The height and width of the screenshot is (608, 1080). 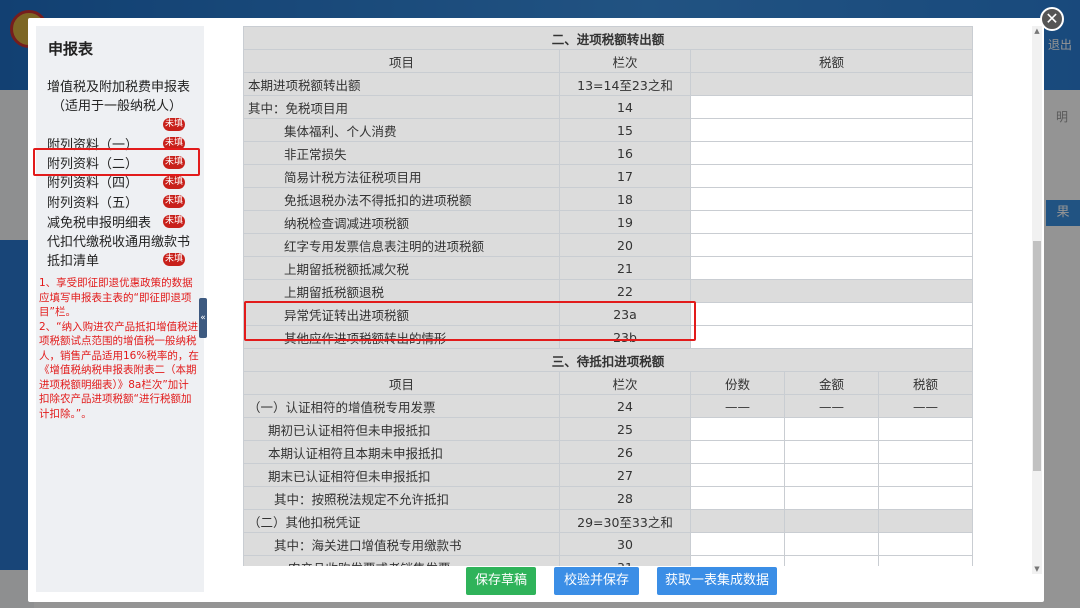 What do you see at coordinates (501, 581) in the screenshot?
I see `save-draft-button: 保存草稿` at bounding box center [501, 581].